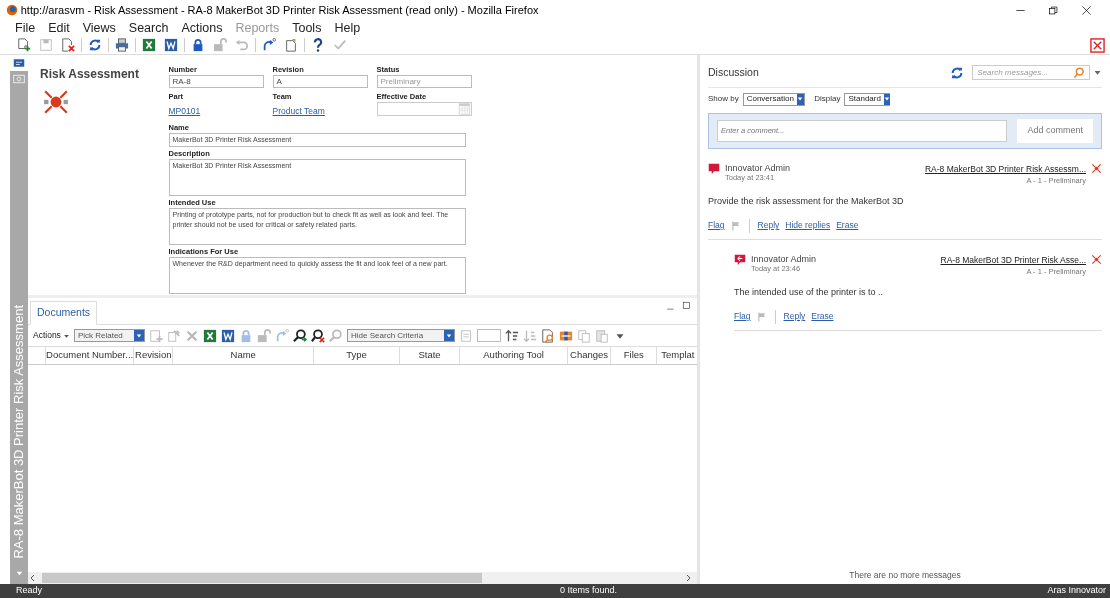 This screenshot has height=598, width=1110. I want to click on lock-icon, so click(198, 45).